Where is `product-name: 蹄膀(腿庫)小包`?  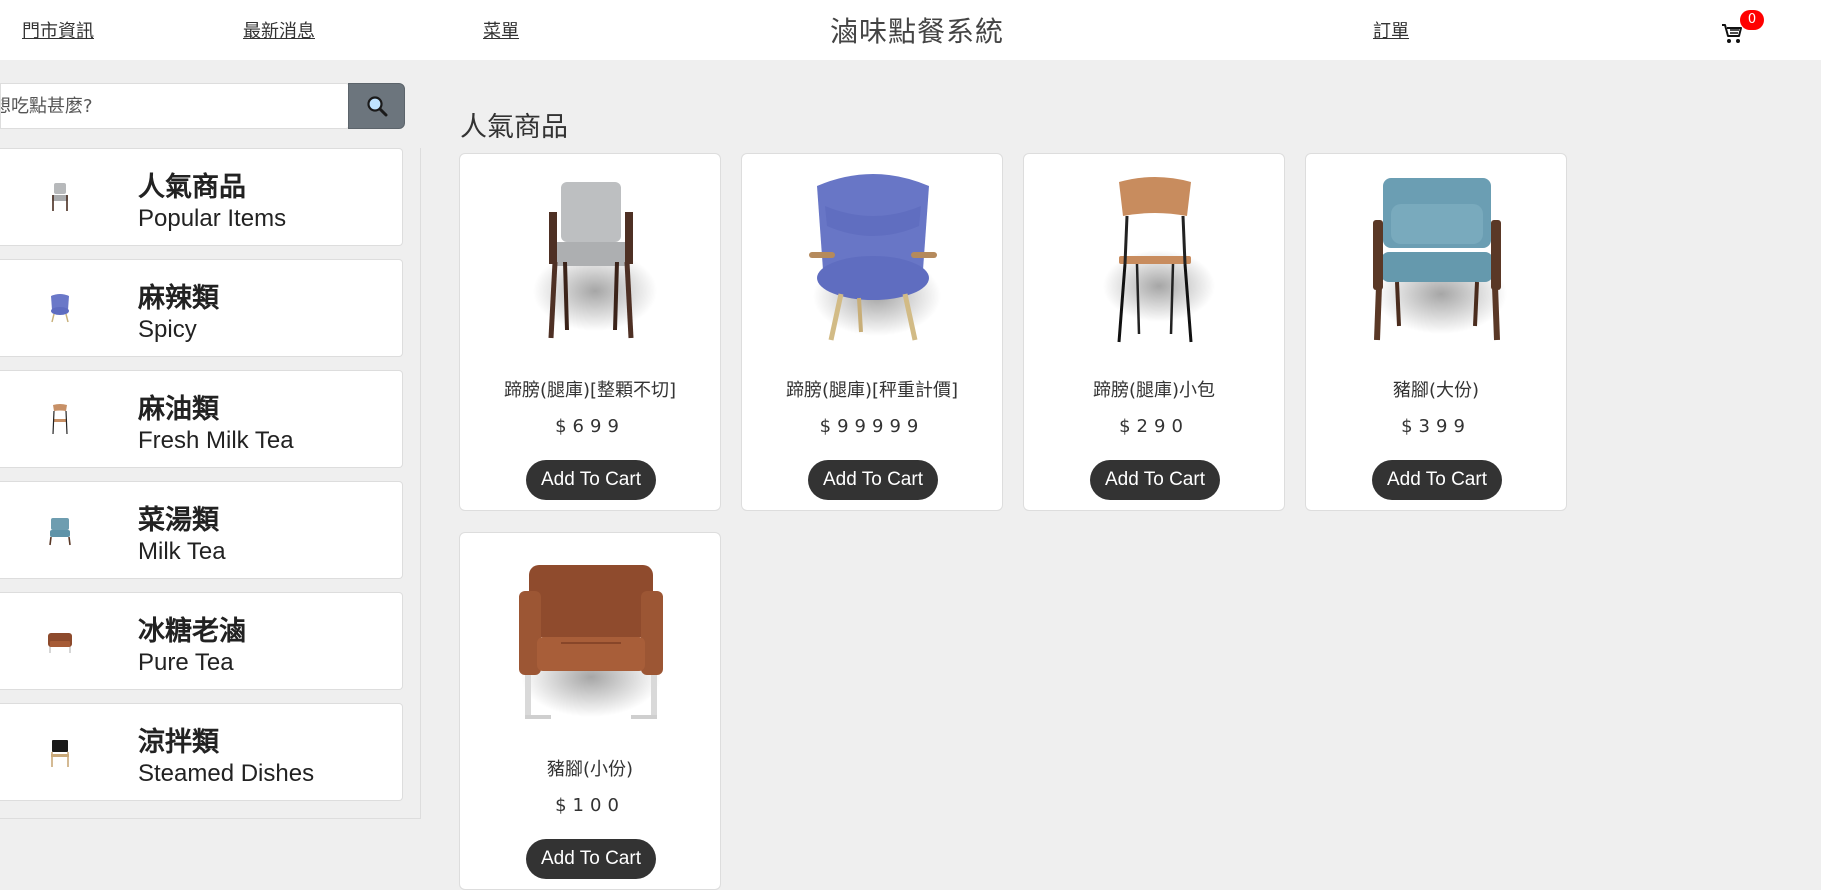
product-name: 蹄膀(腿庫)小包 is located at coordinates (1154, 390).